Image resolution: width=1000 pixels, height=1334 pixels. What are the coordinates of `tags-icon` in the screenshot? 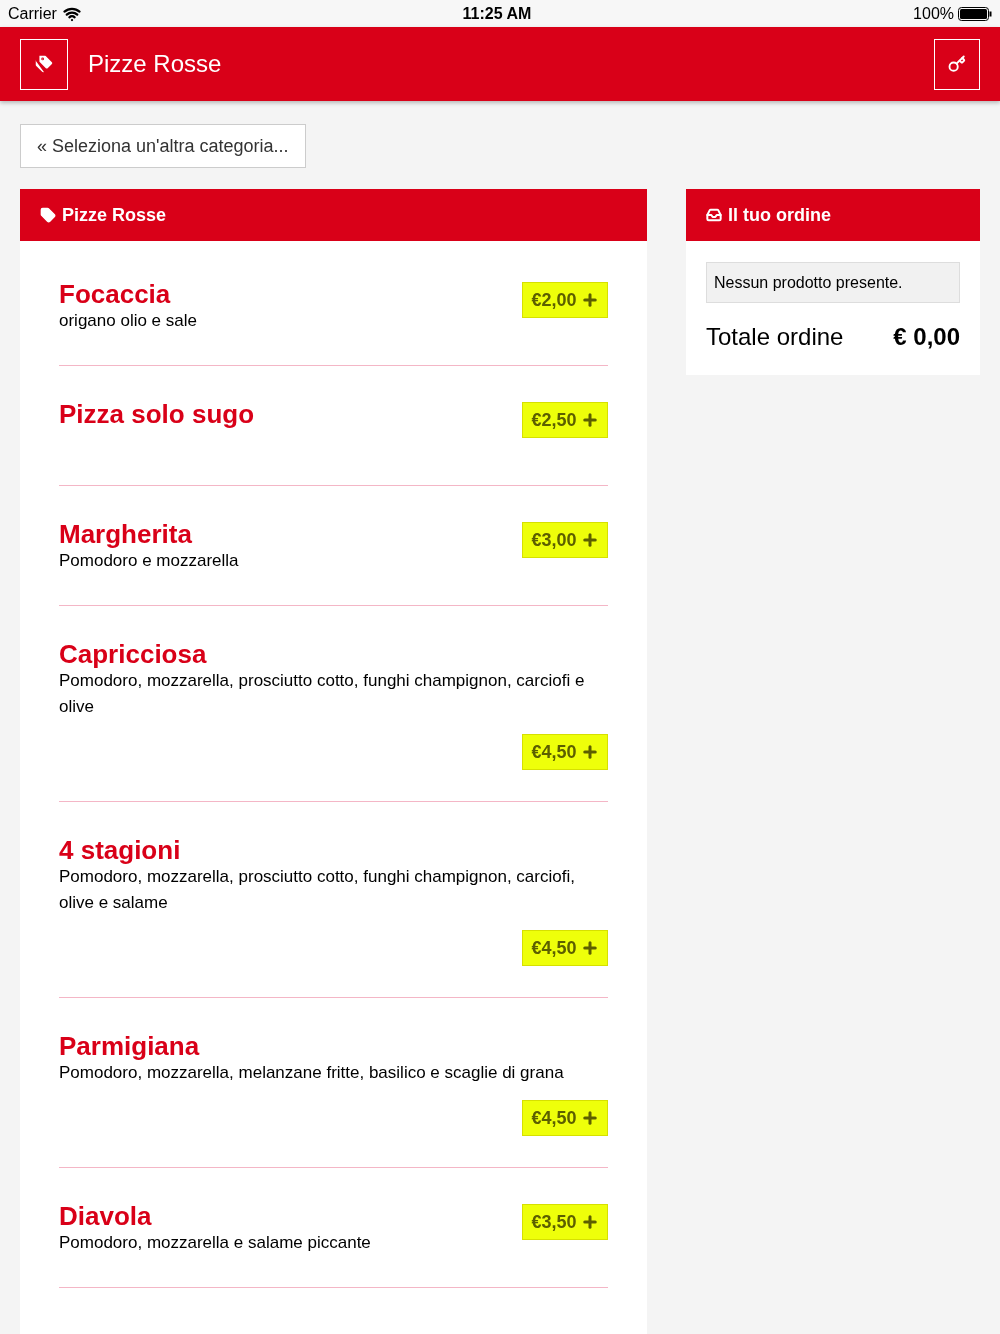 It's located at (44, 64).